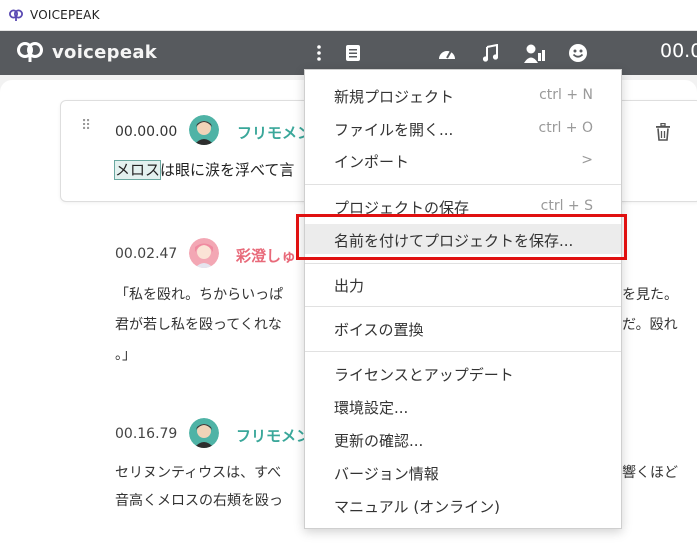 This screenshot has width=697, height=547. Describe the element at coordinates (146, 434) in the screenshot. I see `block-time: 00.16.79` at that location.